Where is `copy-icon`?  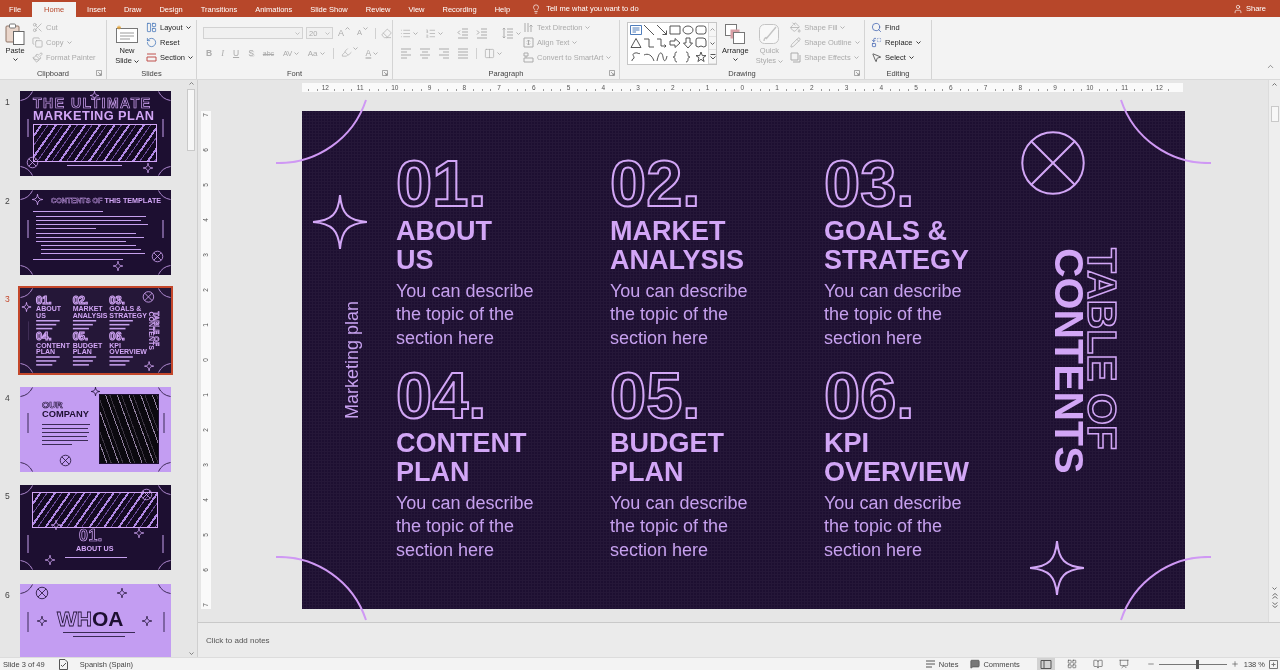 copy-icon is located at coordinates (37, 42).